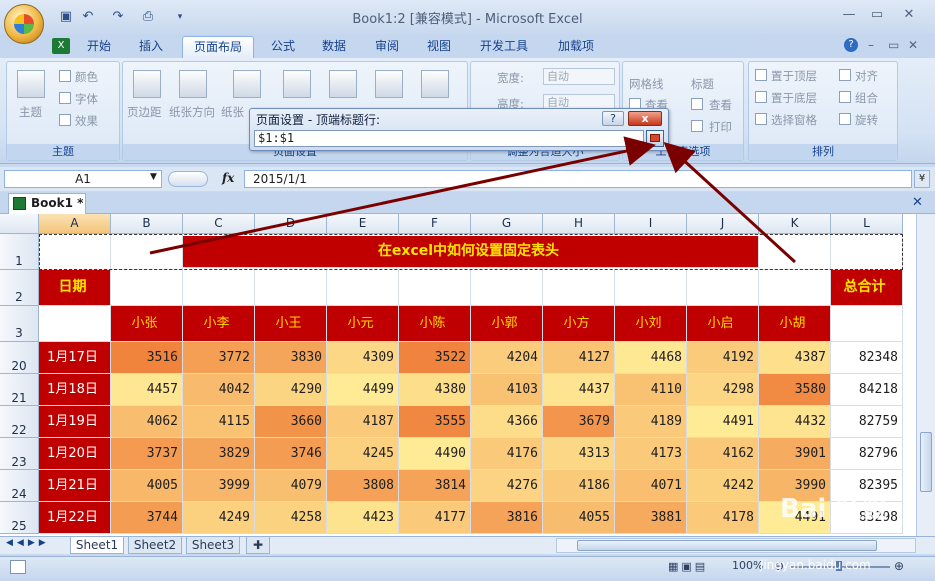 This screenshot has width=935, height=581. I want to click on data-cell: 3580, so click(795, 390).